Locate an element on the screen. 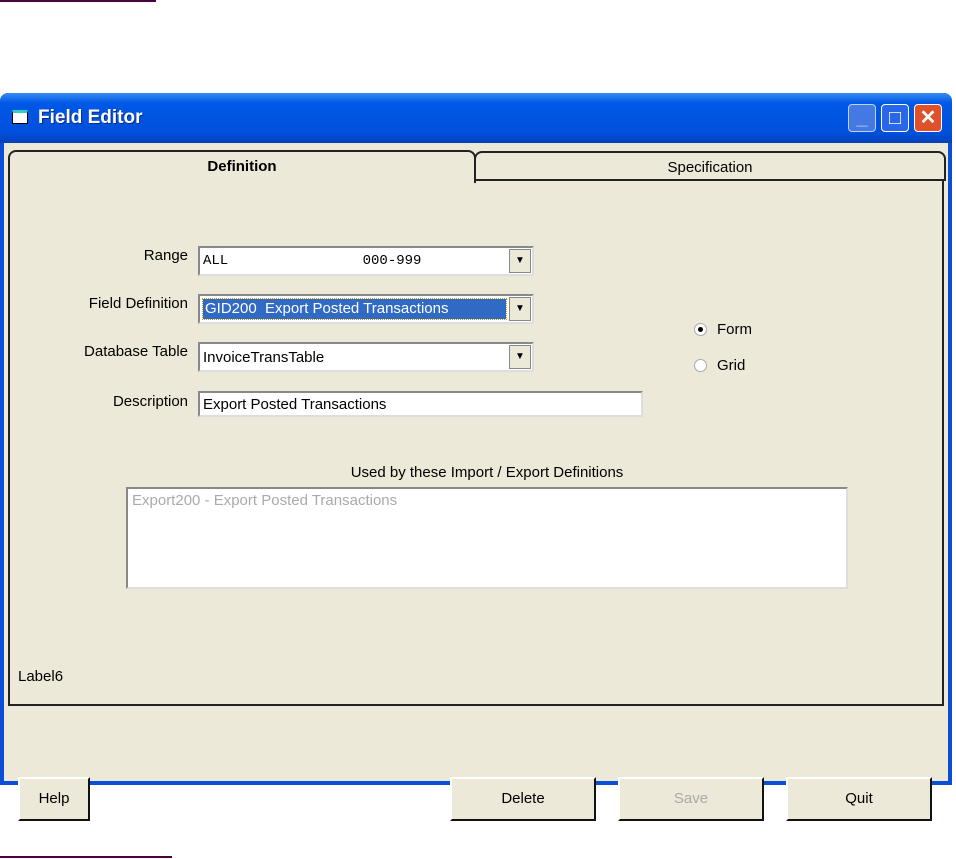 The width and height of the screenshot is (956, 859). list-item: Export200 - Export Posted Transactions is located at coordinates (487, 500).